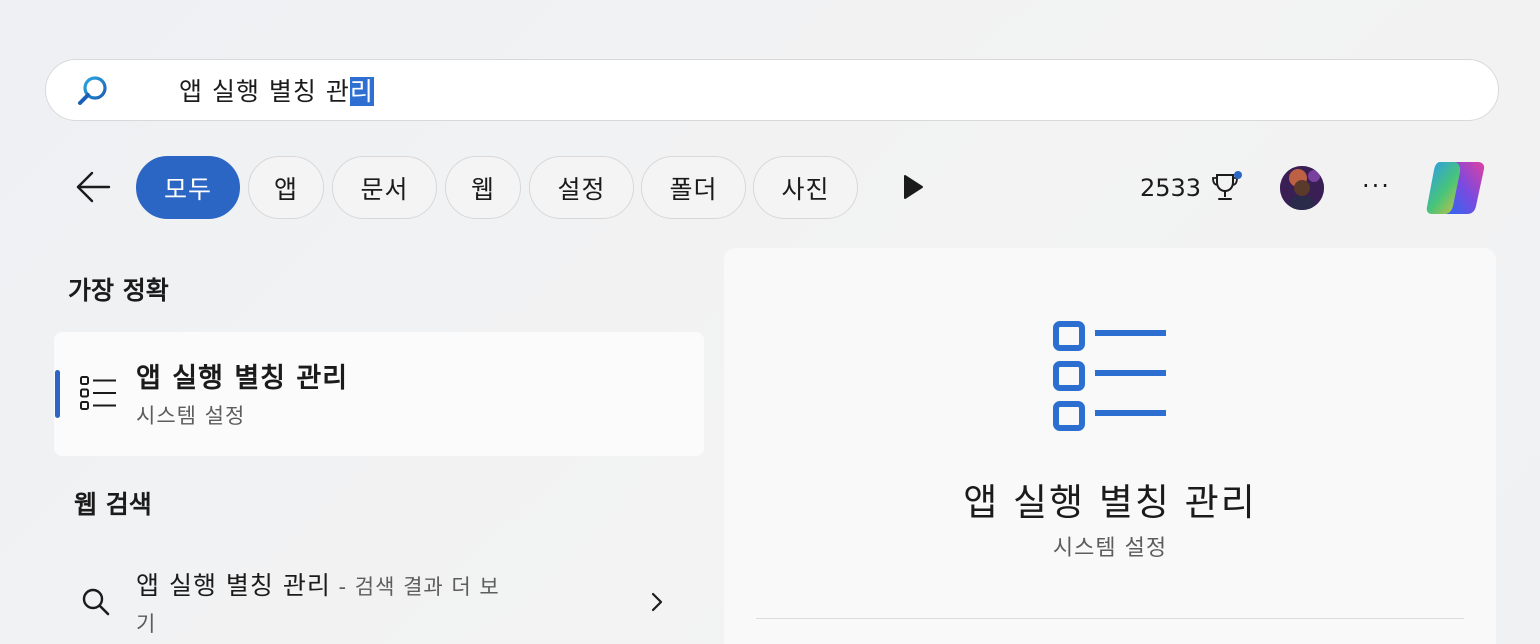 The image size is (1540, 644). What do you see at coordinates (1170, 188) in the screenshot?
I see `rewards-points: 2533` at bounding box center [1170, 188].